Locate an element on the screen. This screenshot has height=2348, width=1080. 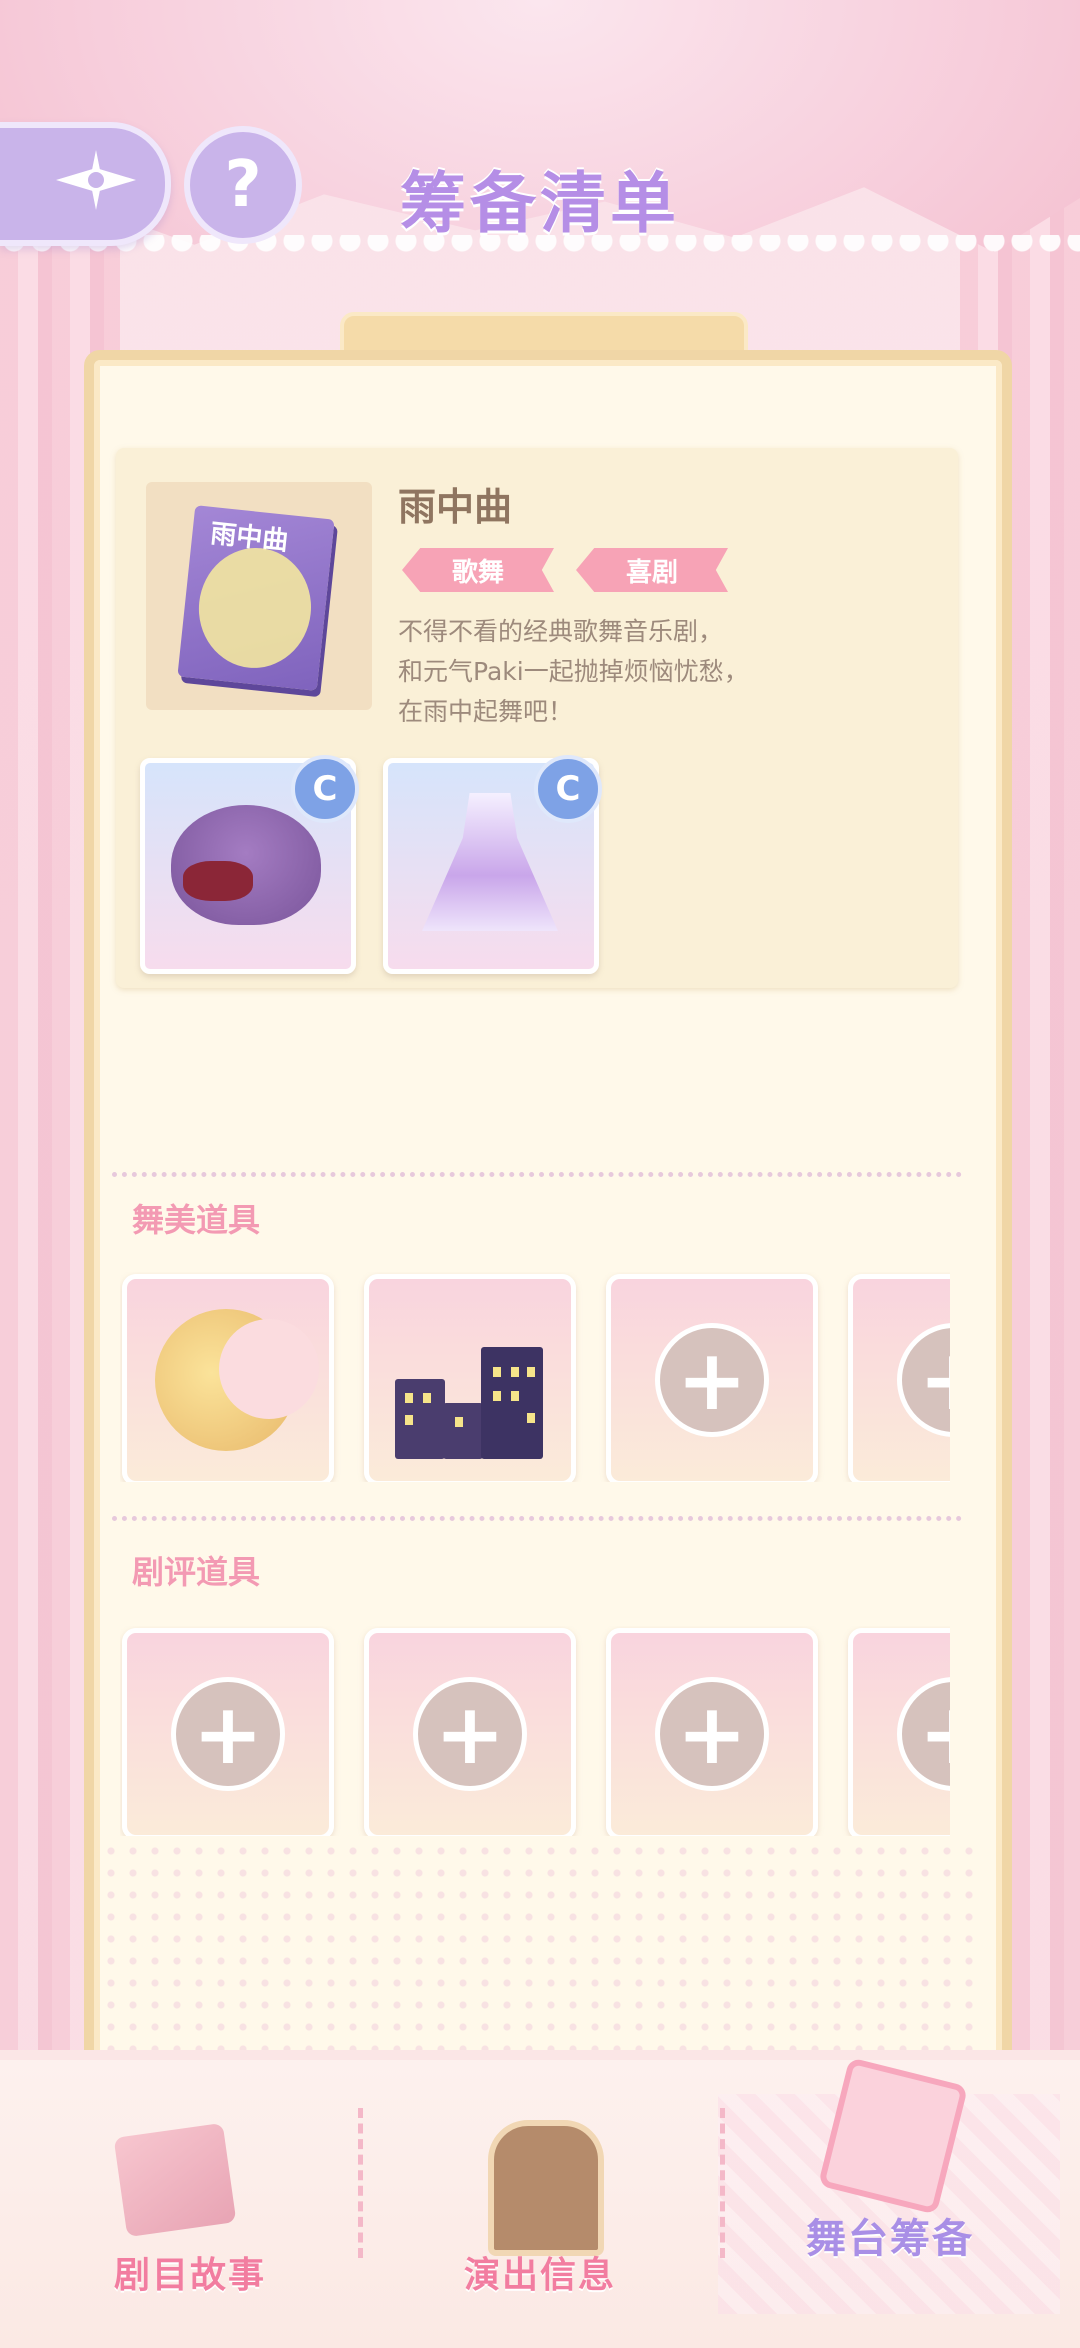
tab-label: 剧目故事 is located at coordinates (189, 2275).